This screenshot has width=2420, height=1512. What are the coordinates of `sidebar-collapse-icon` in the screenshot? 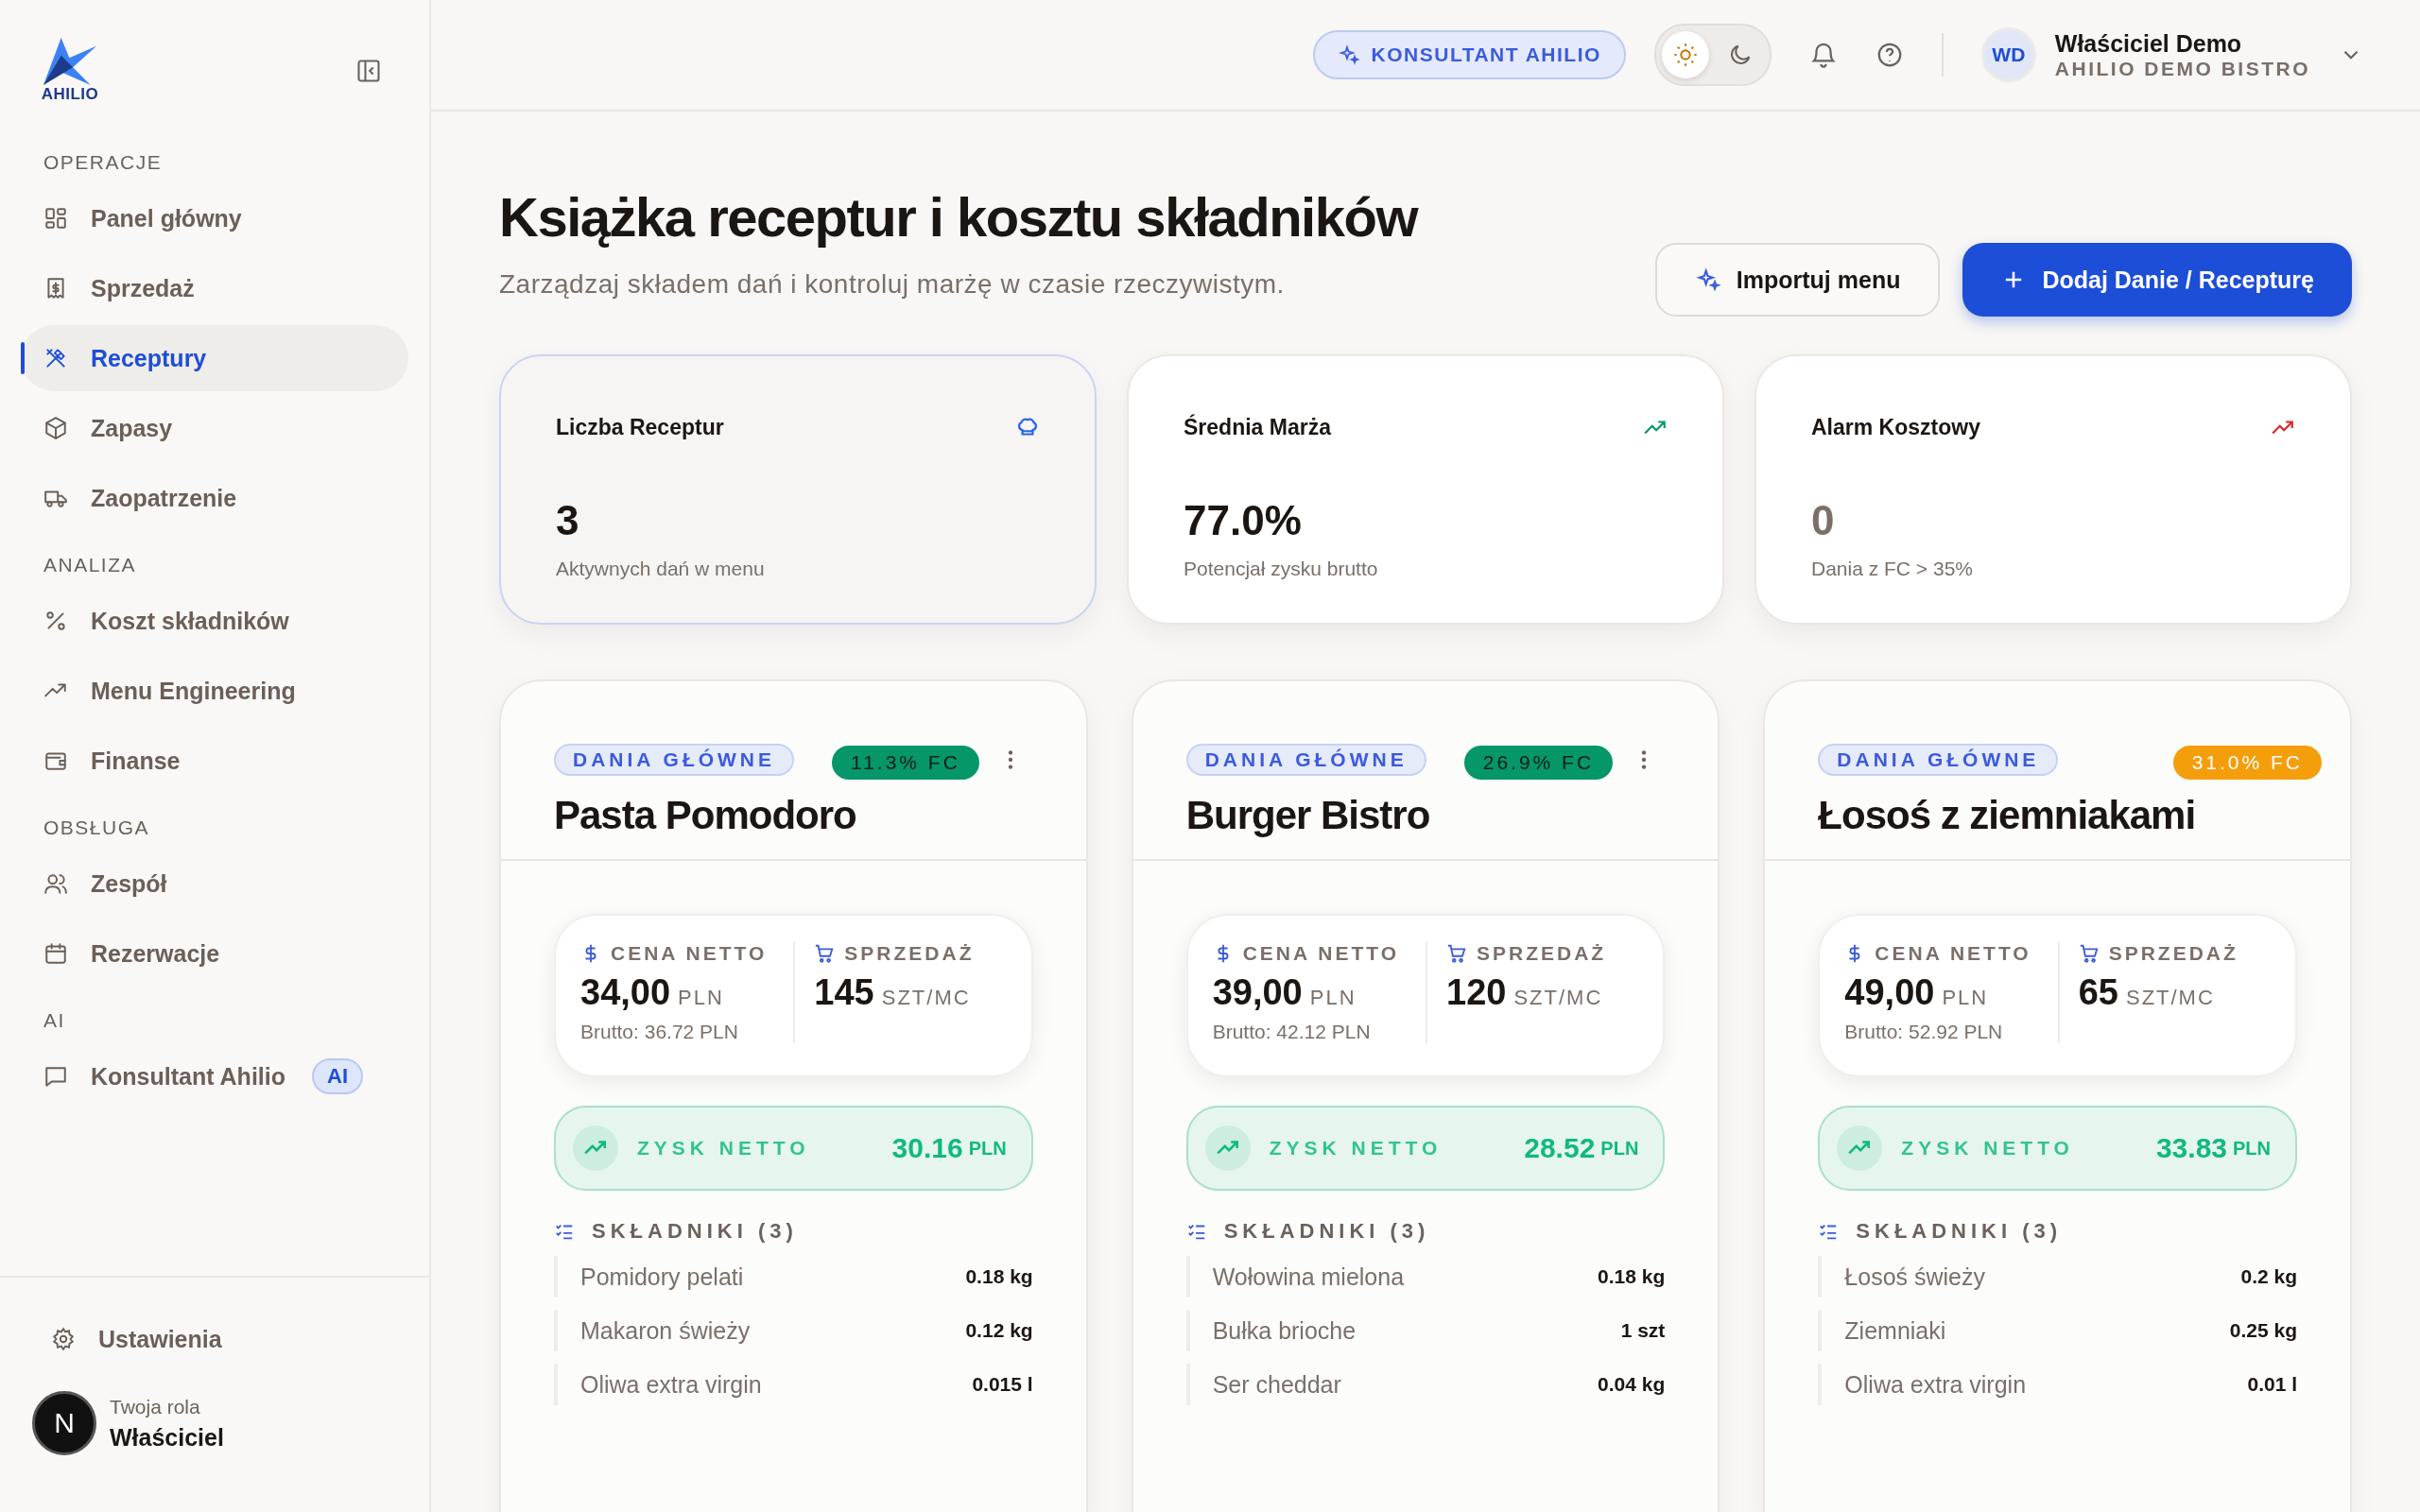 It's located at (368, 71).